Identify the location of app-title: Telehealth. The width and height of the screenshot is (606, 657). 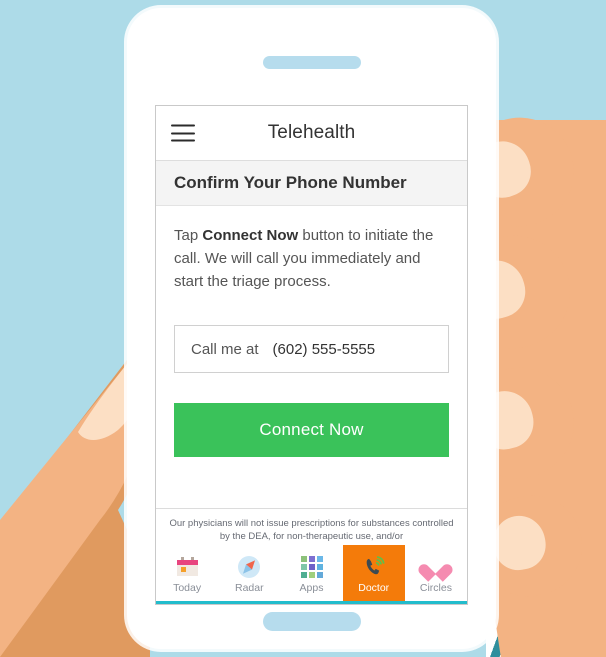
(311, 132).